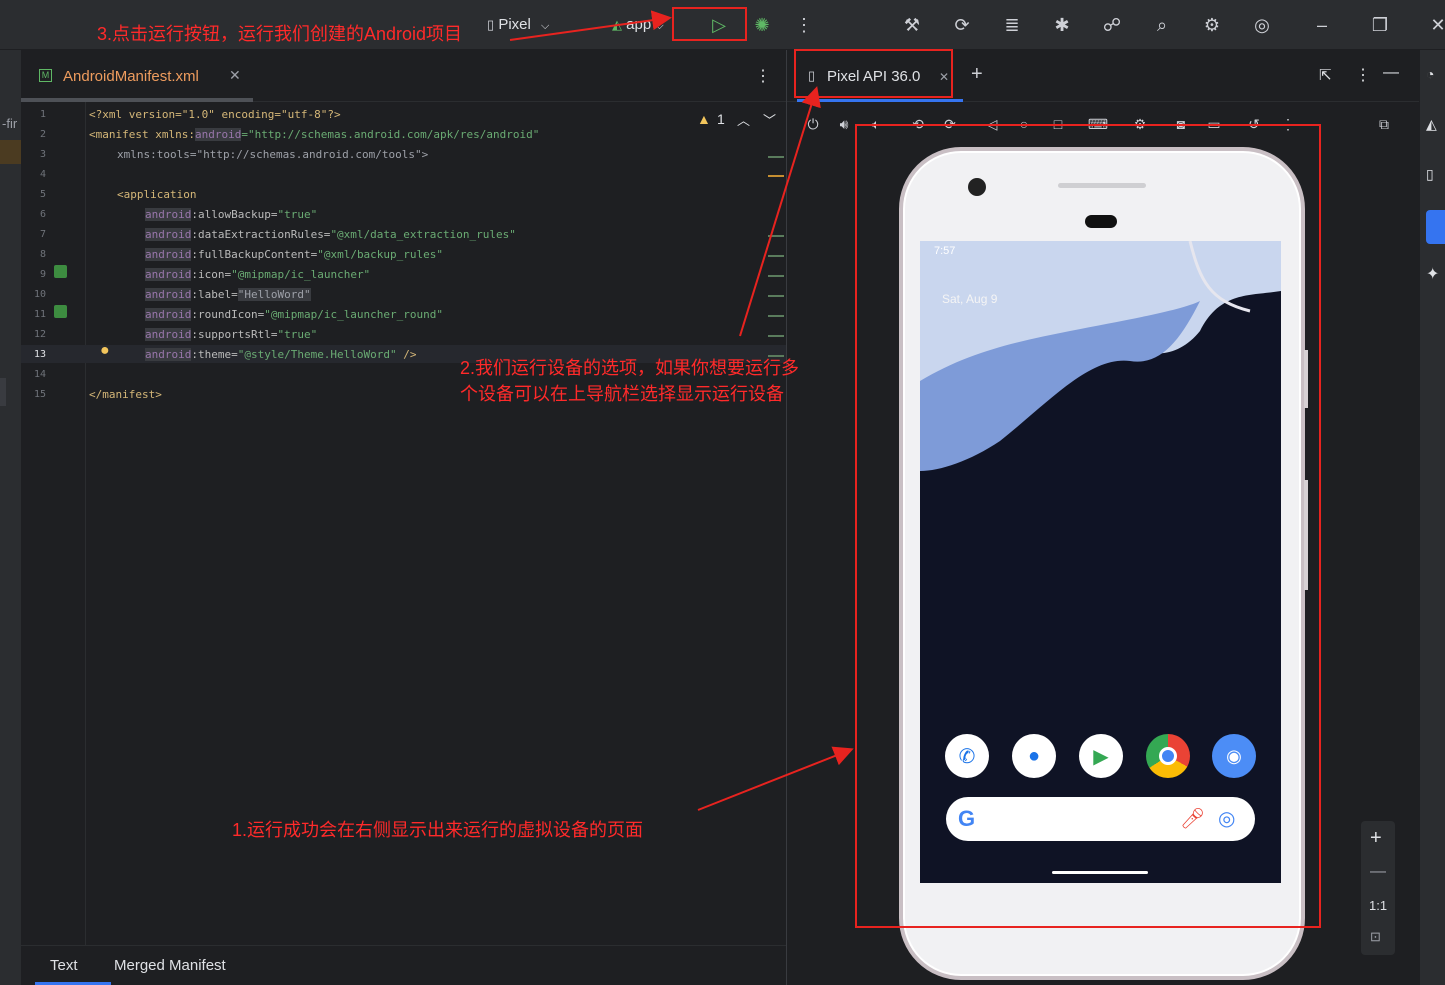 The width and height of the screenshot is (1445, 985). I want to click on arrow-to-run-button, so click(590, 25).